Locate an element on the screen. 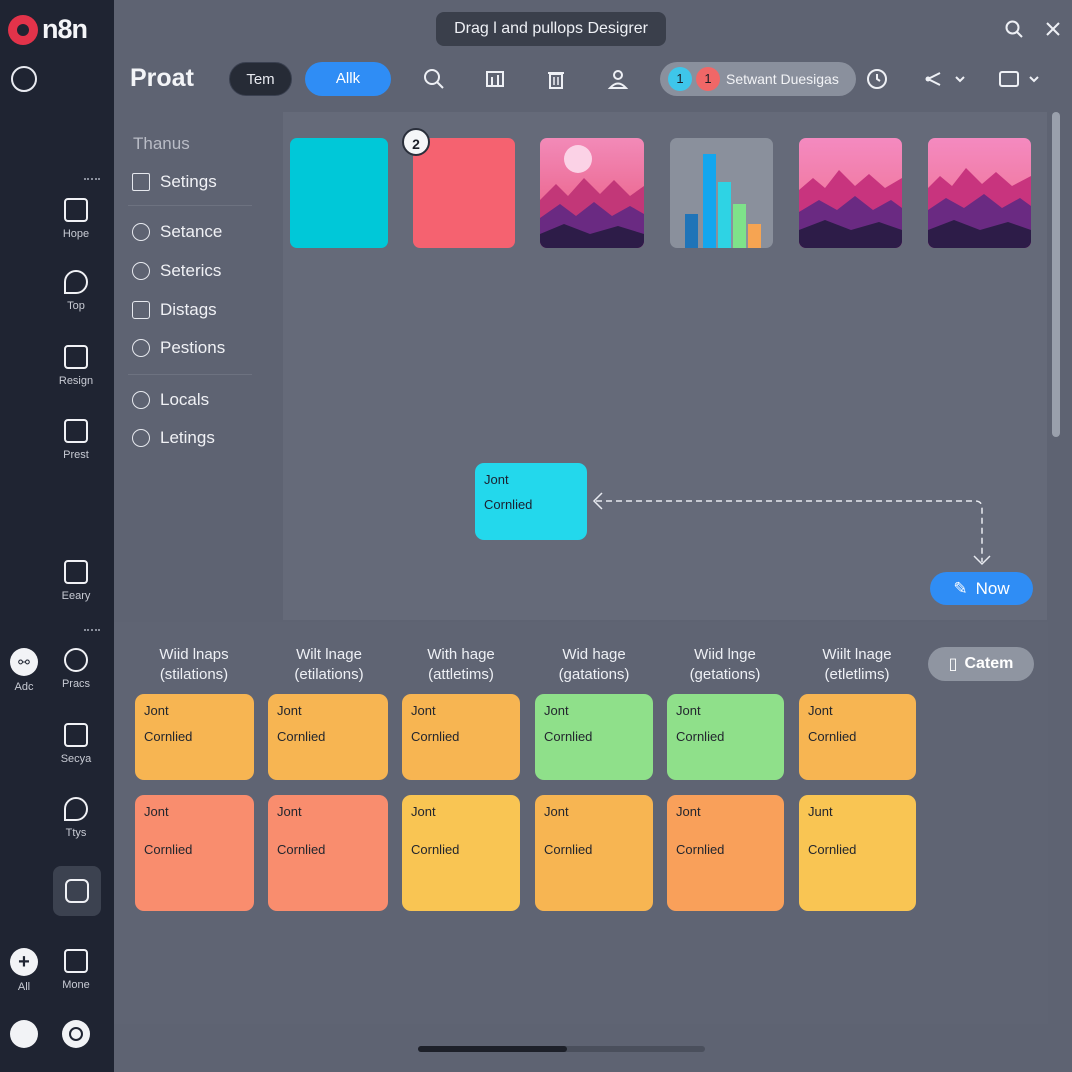  tab-tem: Tem is located at coordinates (260, 79).